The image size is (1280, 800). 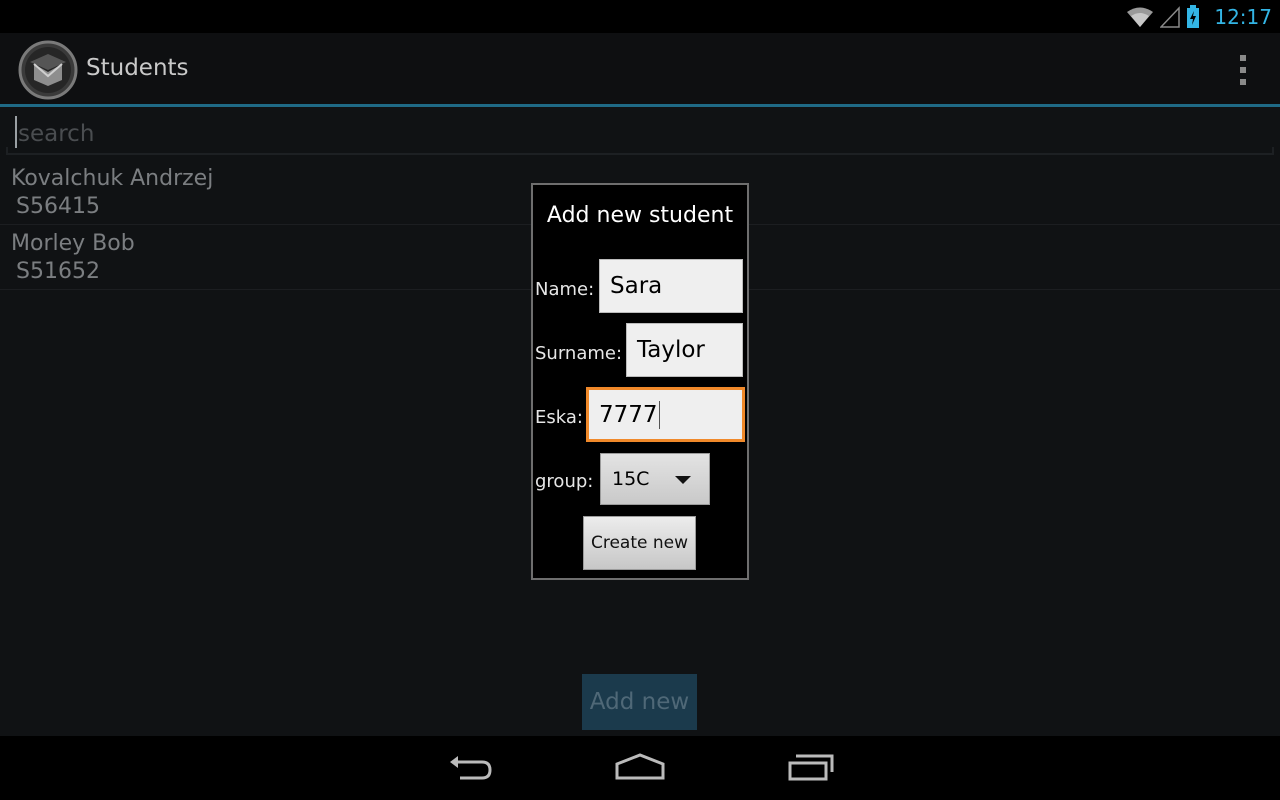 What do you see at coordinates (671, 286) in the screenshot?
I see `name-field: Sara` at bounding box center [671, 286].